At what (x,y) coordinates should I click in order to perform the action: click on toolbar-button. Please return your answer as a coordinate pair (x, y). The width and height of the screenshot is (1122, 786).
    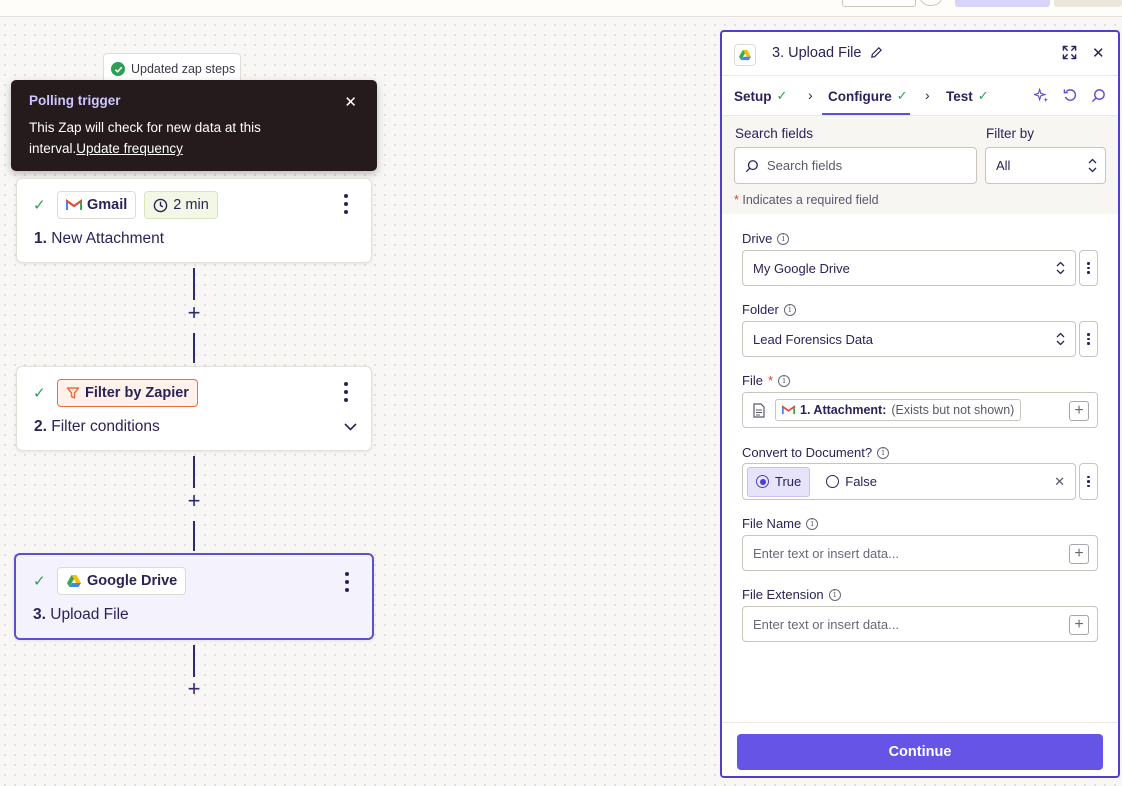
    Looking at the image, I should click on (879, 3).